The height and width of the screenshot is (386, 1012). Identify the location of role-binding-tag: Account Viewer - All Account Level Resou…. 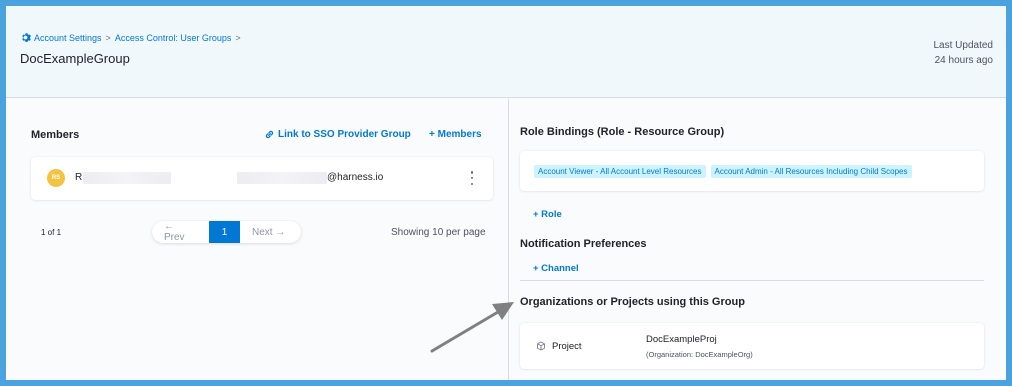
(620, 171).